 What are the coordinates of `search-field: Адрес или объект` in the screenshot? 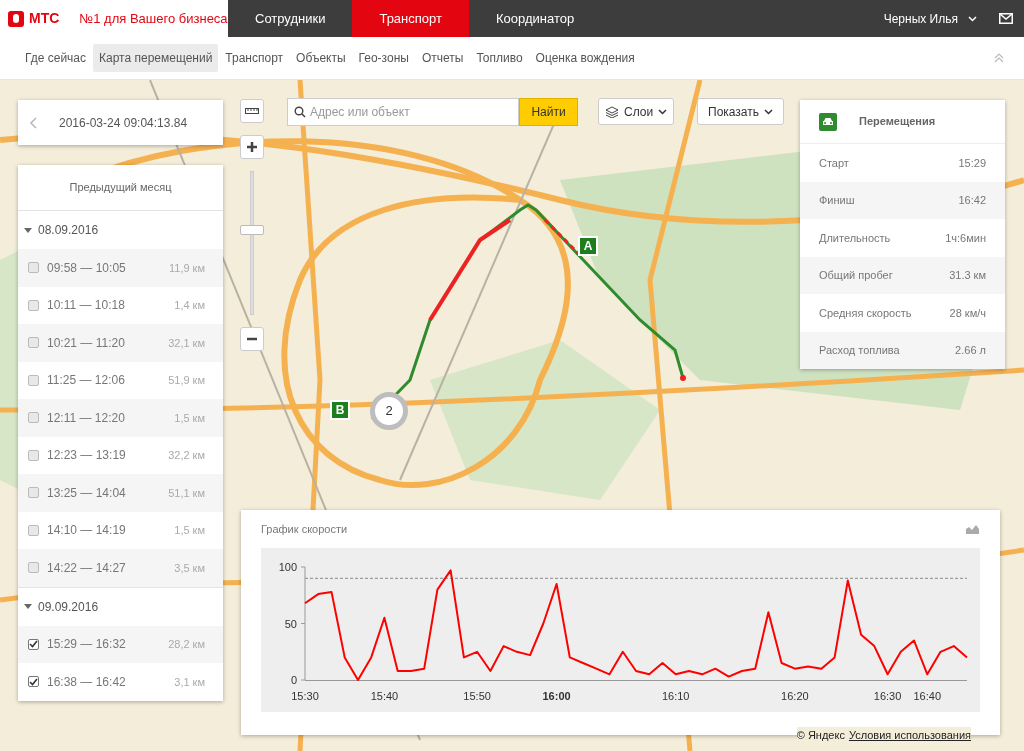 It's located at (403, 112).